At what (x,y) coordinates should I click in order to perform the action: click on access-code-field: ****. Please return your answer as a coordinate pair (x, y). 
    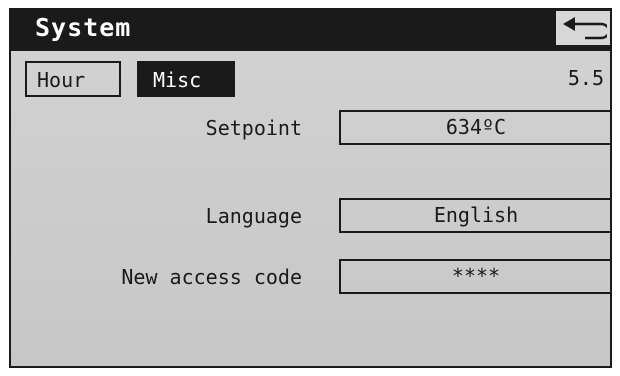
    Looking at the image, I should click on (474, 276).